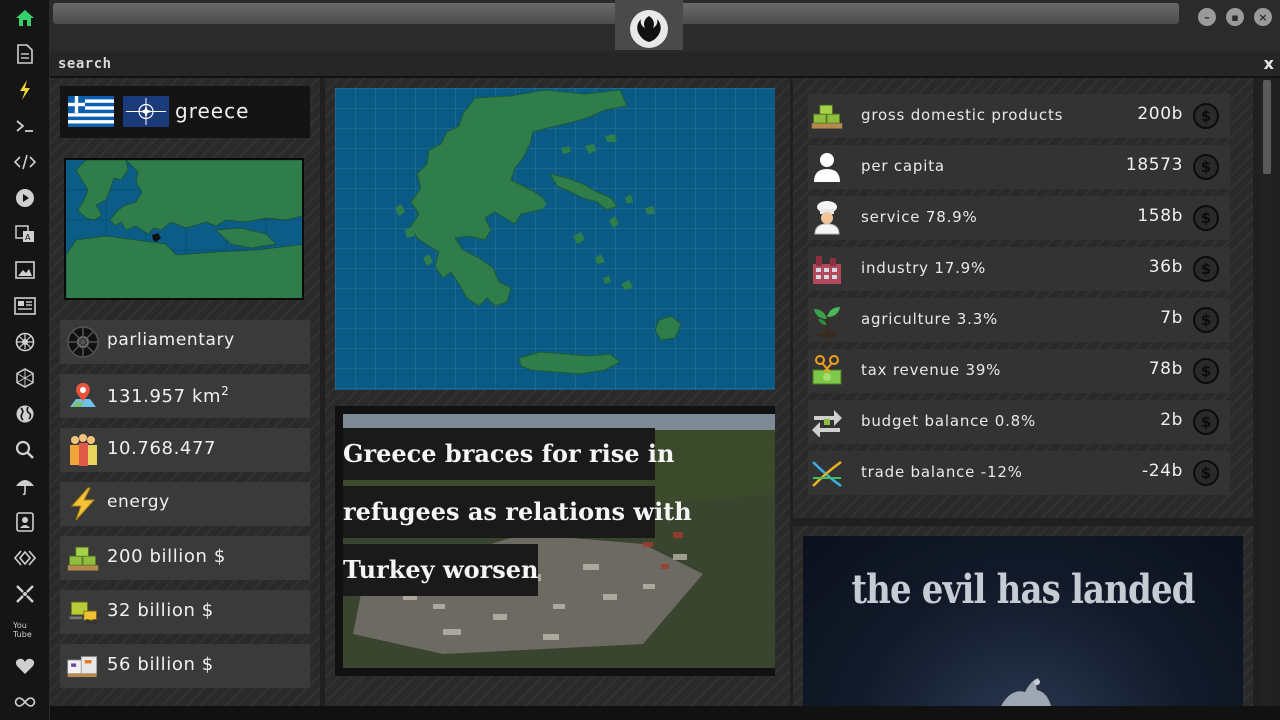 This screenshot has width=1280, height=720. I want to click on scrollbar-track, so click(1267, 393).